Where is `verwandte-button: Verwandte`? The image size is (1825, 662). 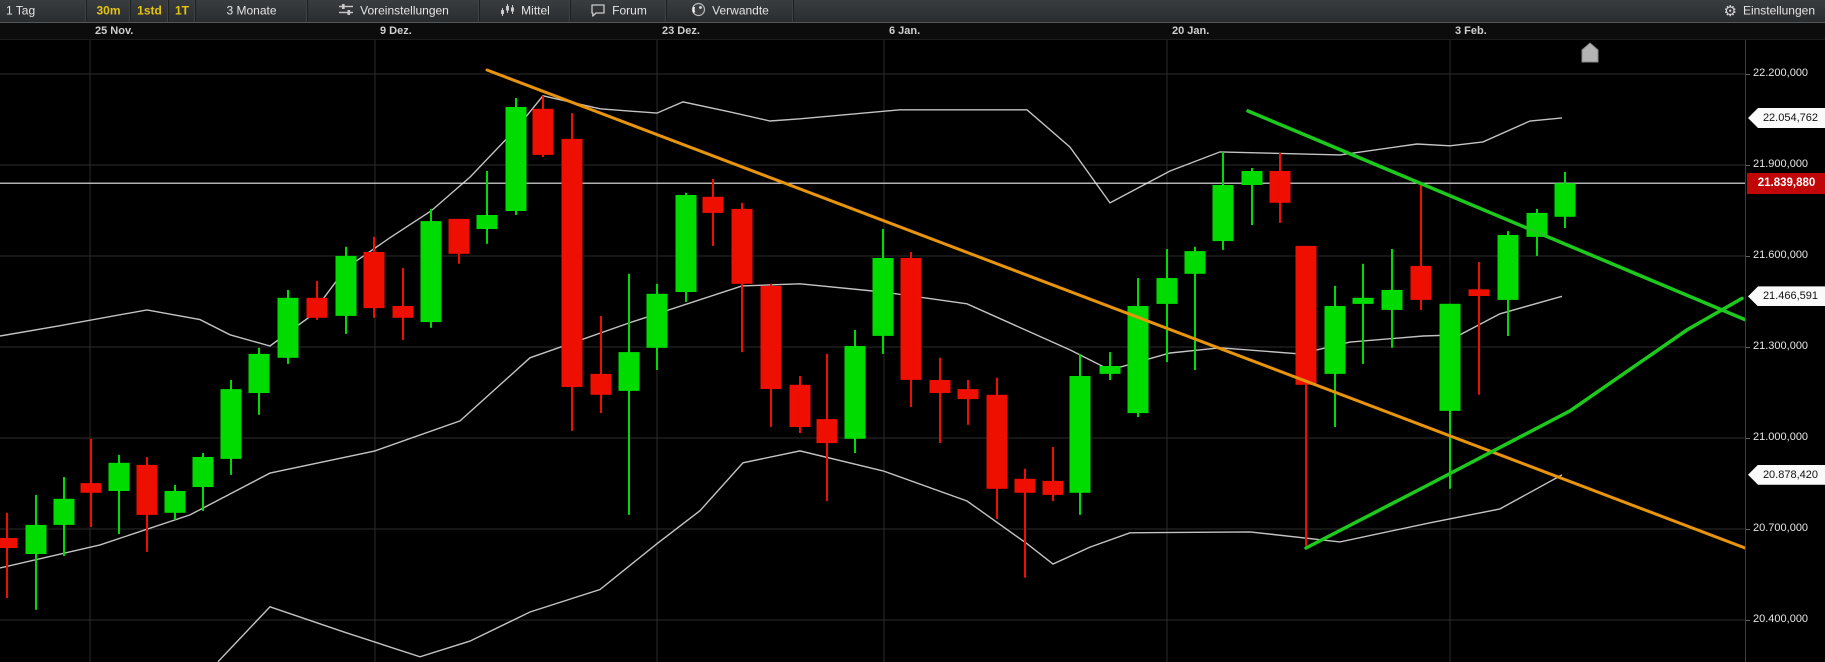 verwandte-button: Verwandte is located at coordinates (730, 11).